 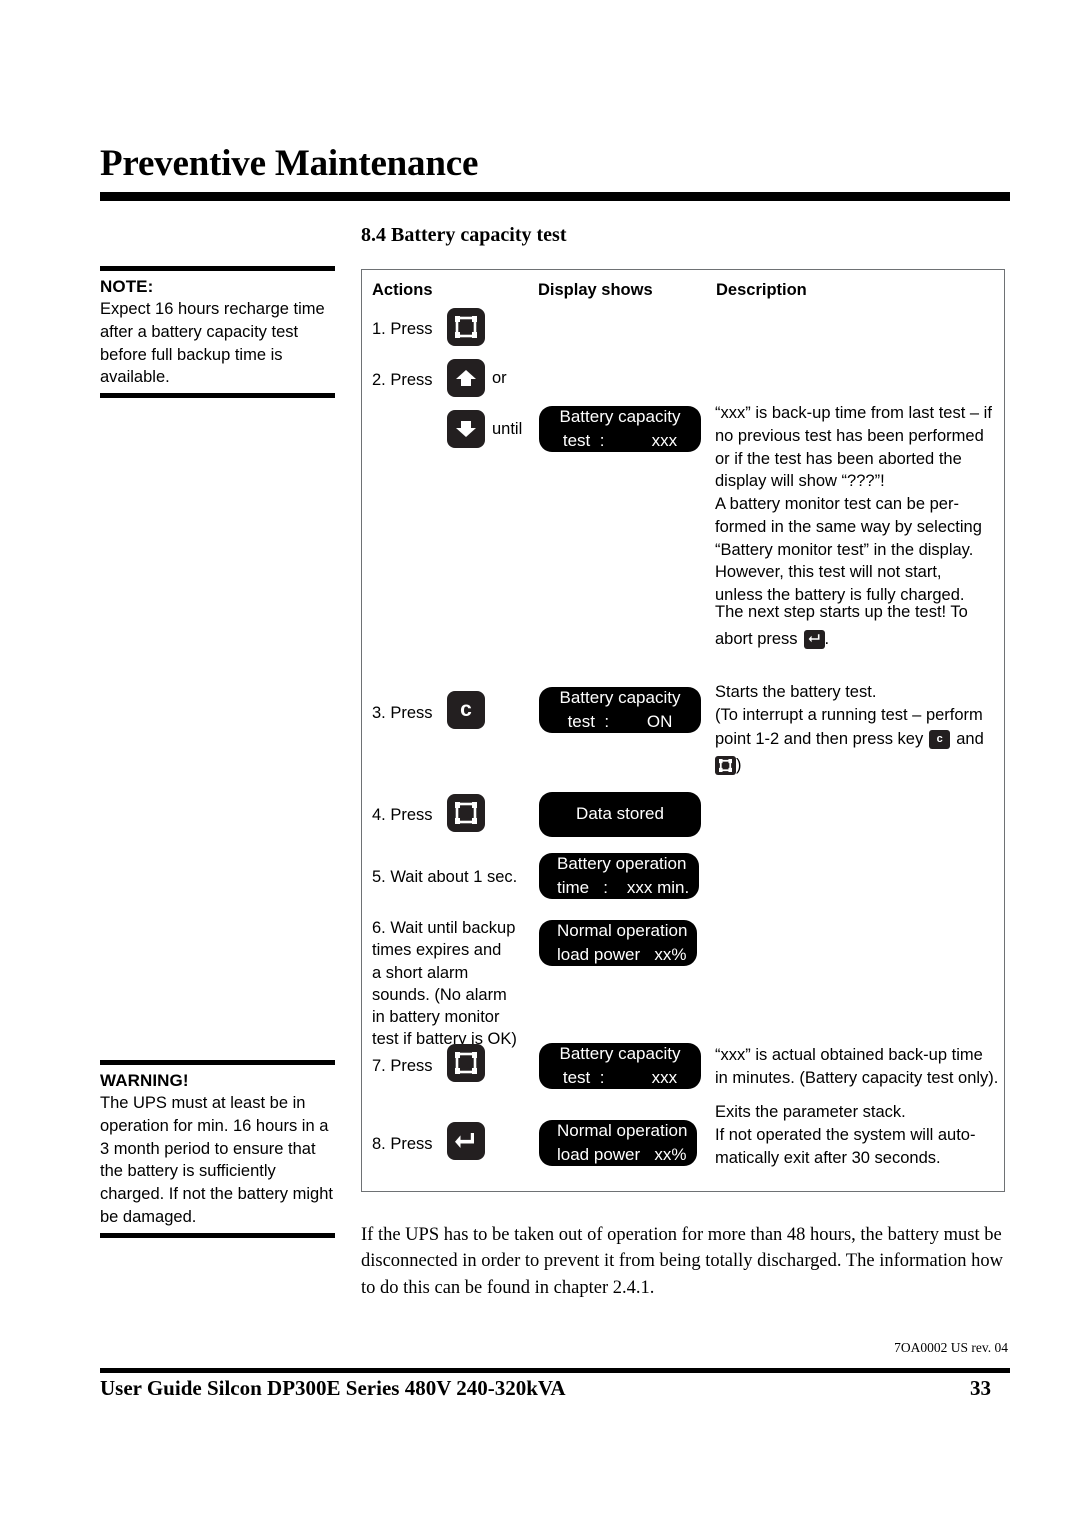 I want to click on warning-title: WARNING!, so click(x=144, y=1080).